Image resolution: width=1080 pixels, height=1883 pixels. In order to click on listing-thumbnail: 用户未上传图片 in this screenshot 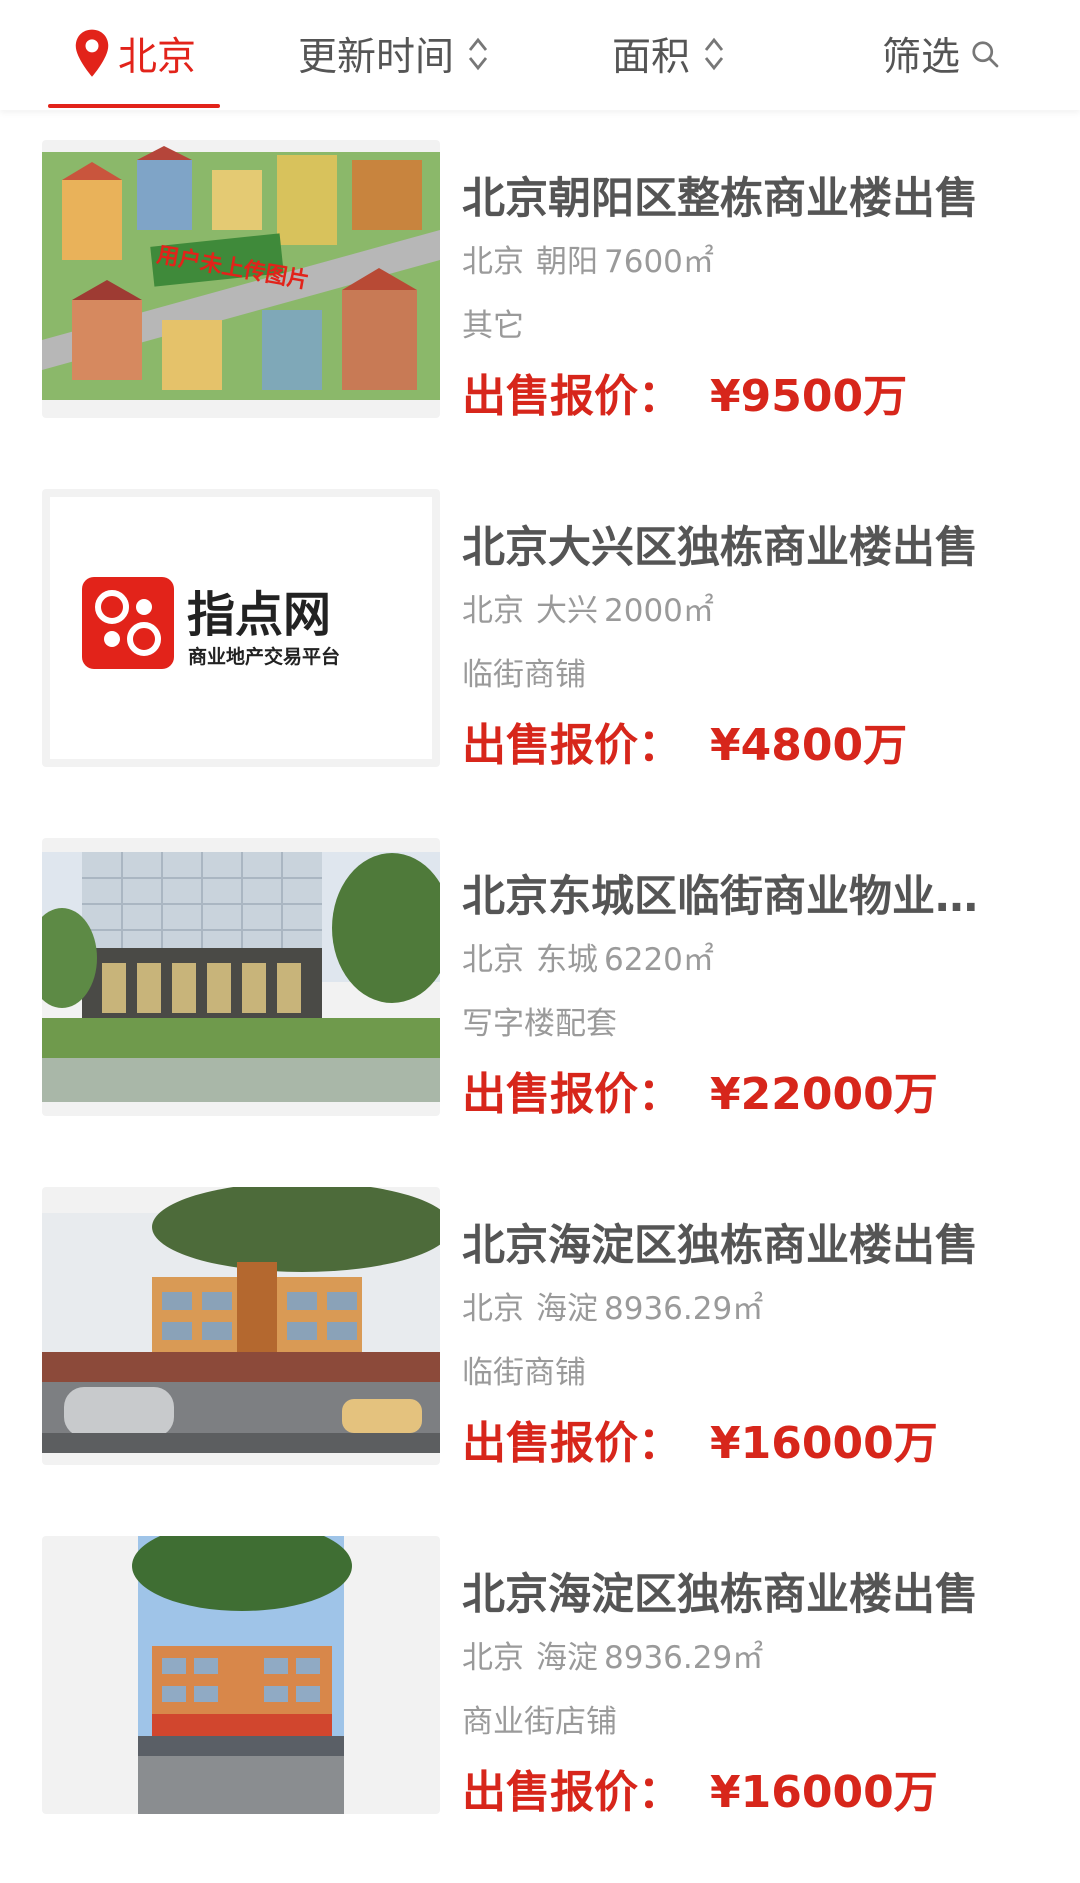, I will do `click(241, 279)`.